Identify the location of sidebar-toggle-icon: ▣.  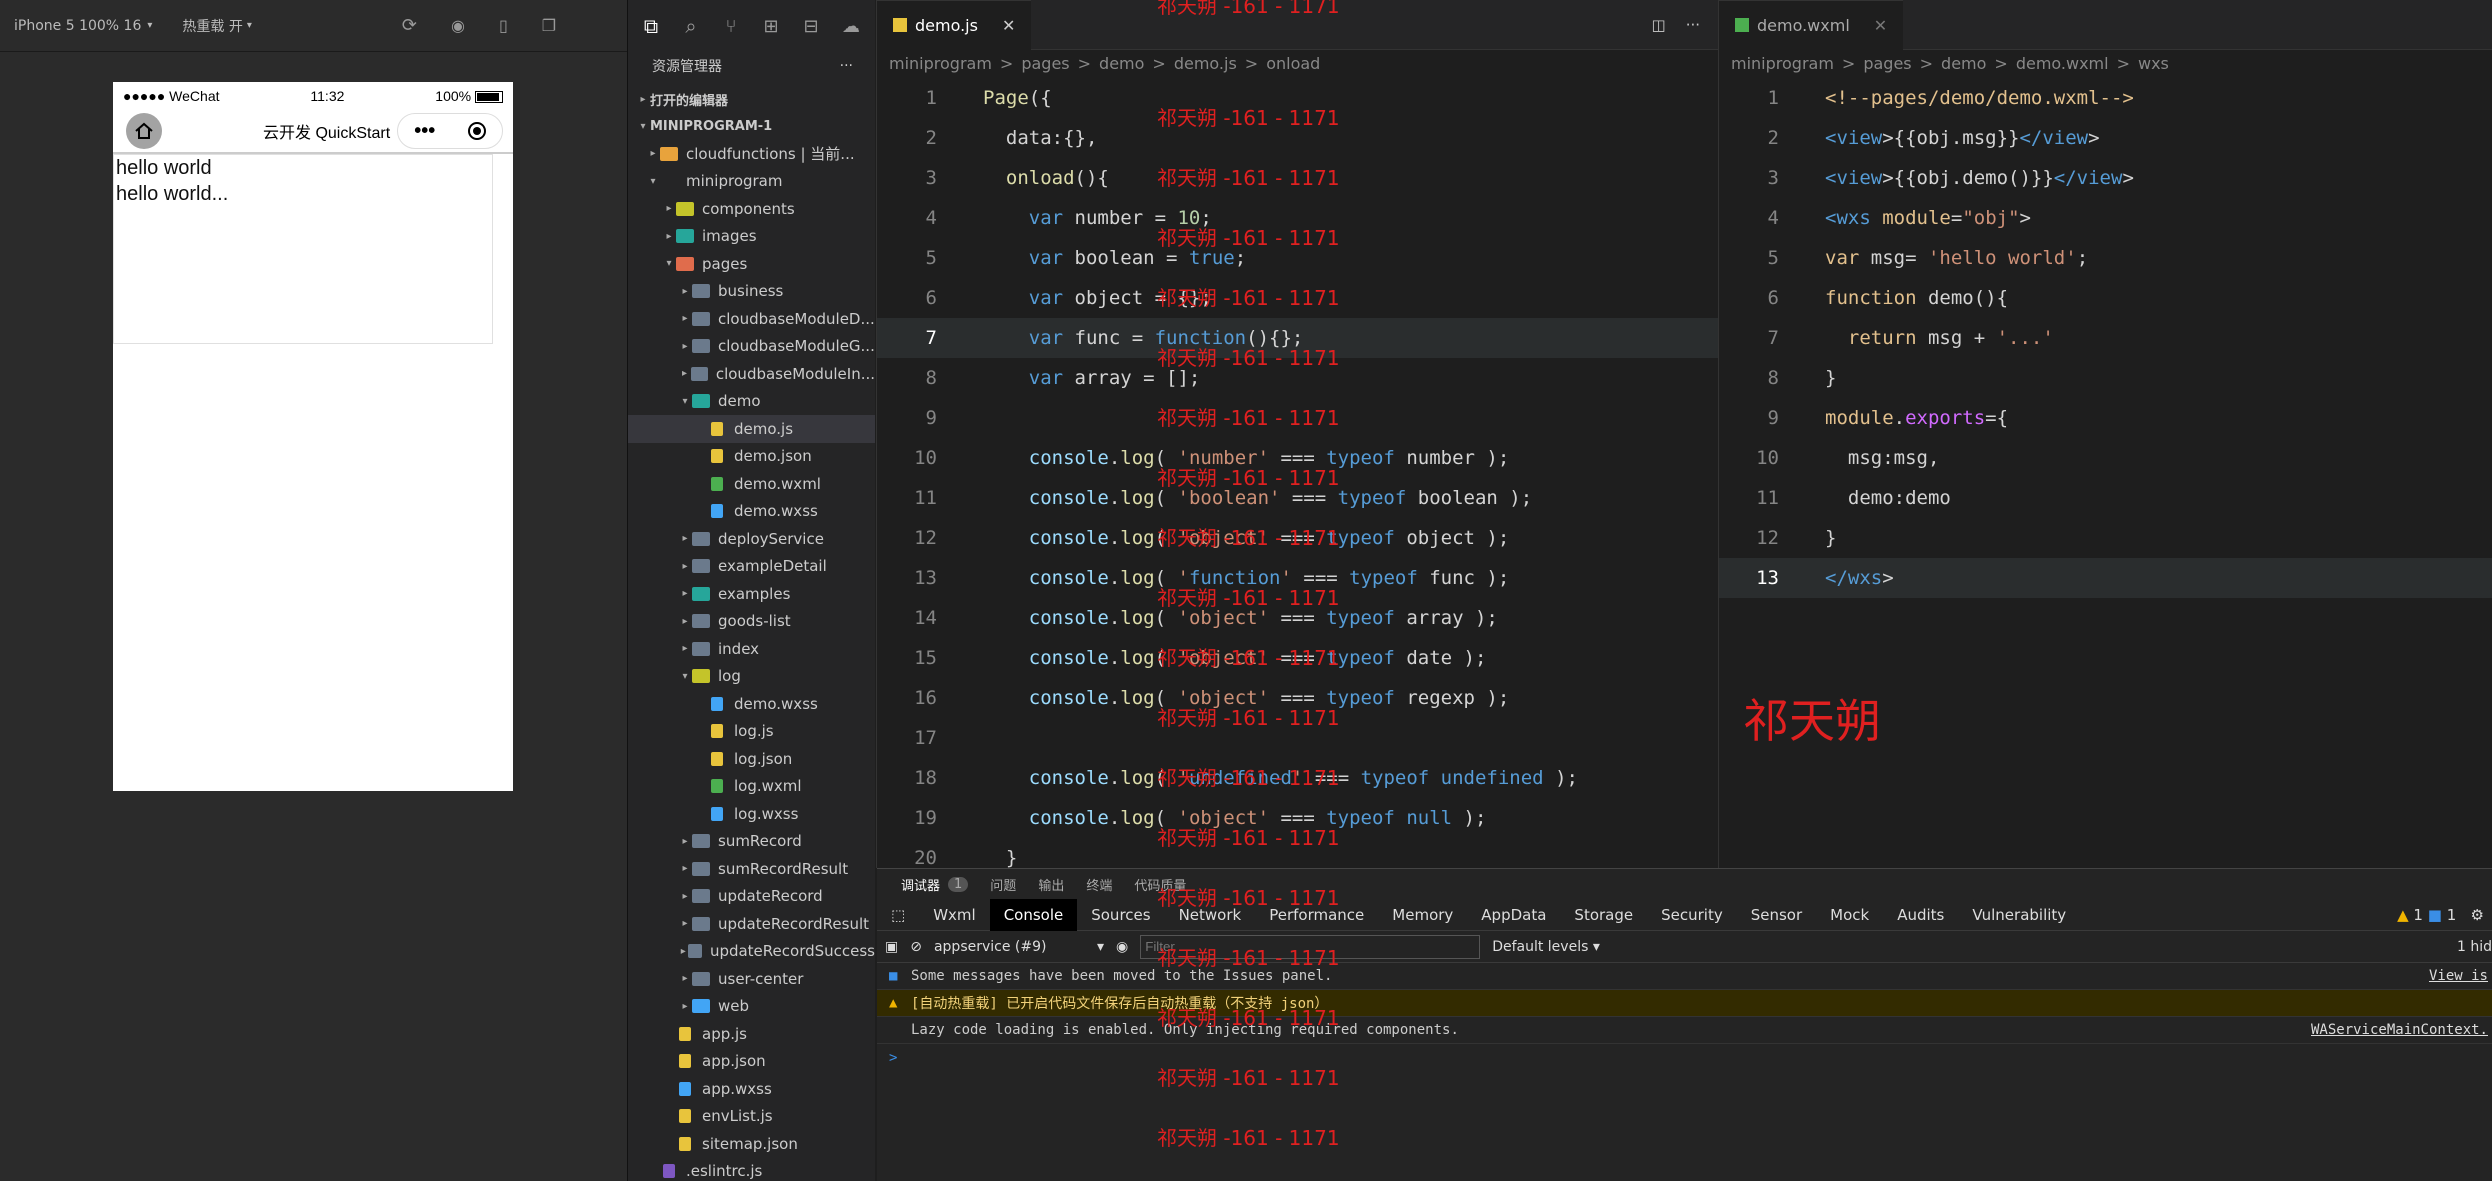
(891, 947).